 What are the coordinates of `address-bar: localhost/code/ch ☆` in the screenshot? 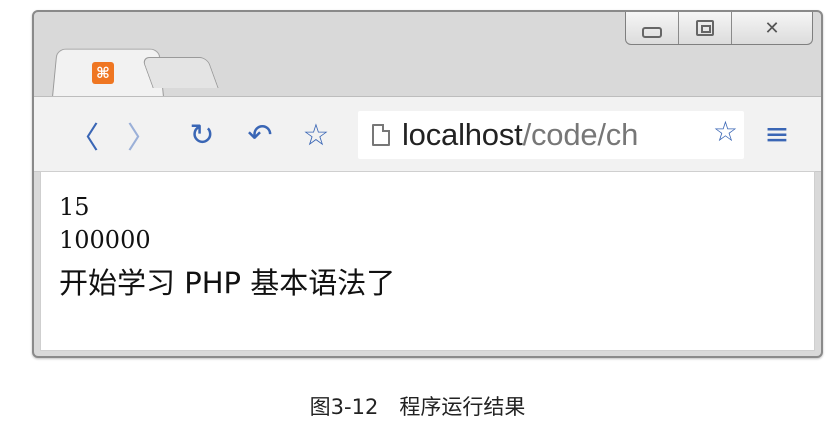 It's located at (551, 135).